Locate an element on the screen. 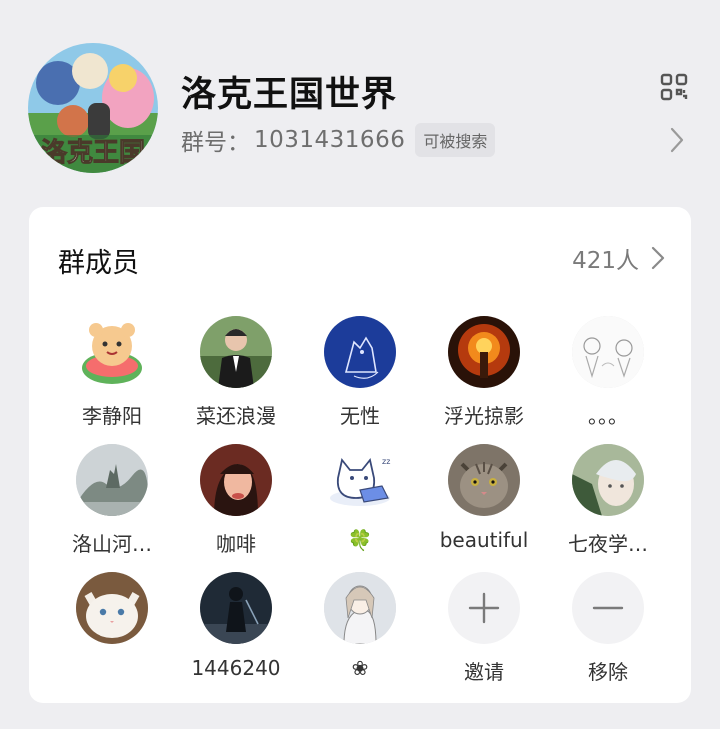 This screenshot has height=729, width=720. member-item: 咖啡 is located at coordinates (236, 504).